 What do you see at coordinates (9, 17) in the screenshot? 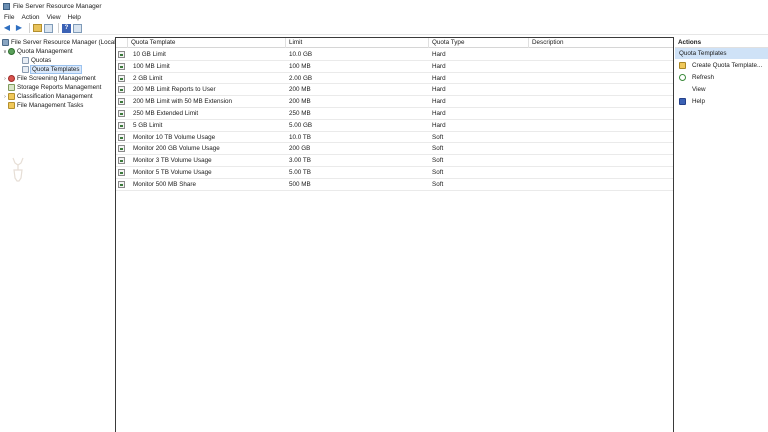
I see `menu-file: File` at bounding box center [9, 17].